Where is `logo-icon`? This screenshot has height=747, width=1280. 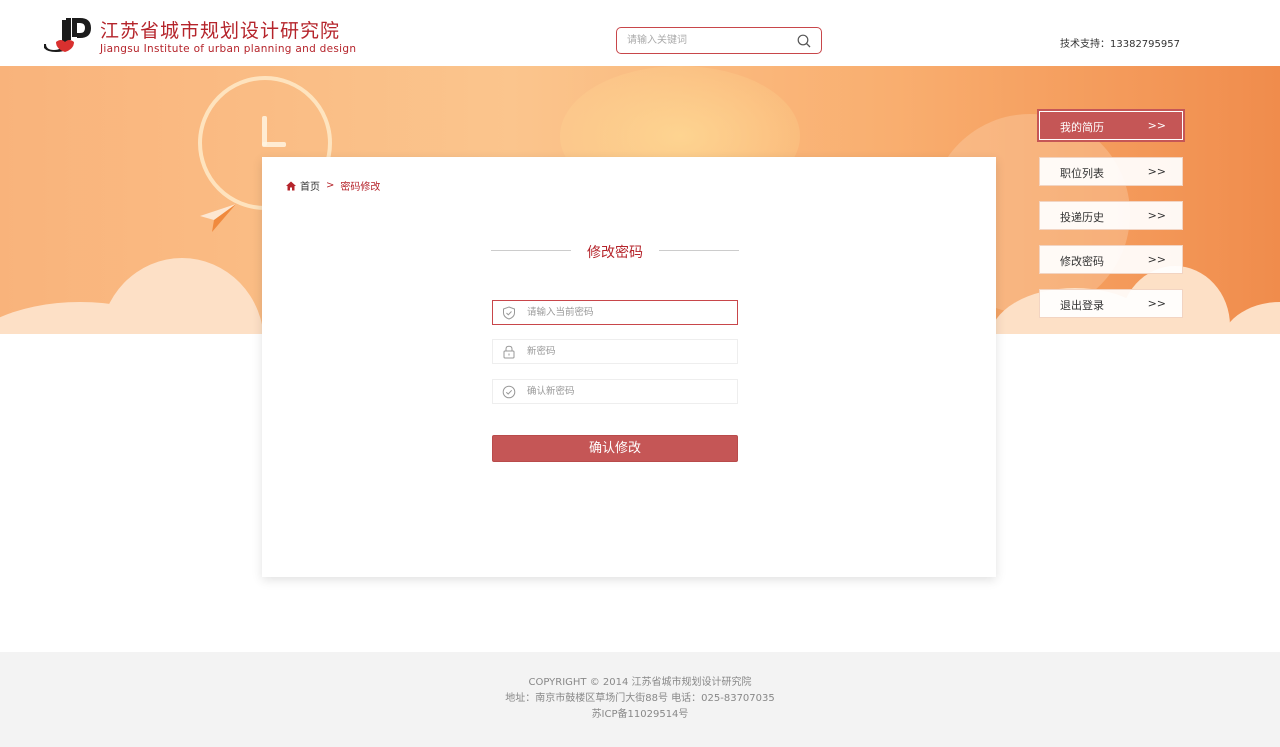 logo-icon is located at coordinates (68, 35).